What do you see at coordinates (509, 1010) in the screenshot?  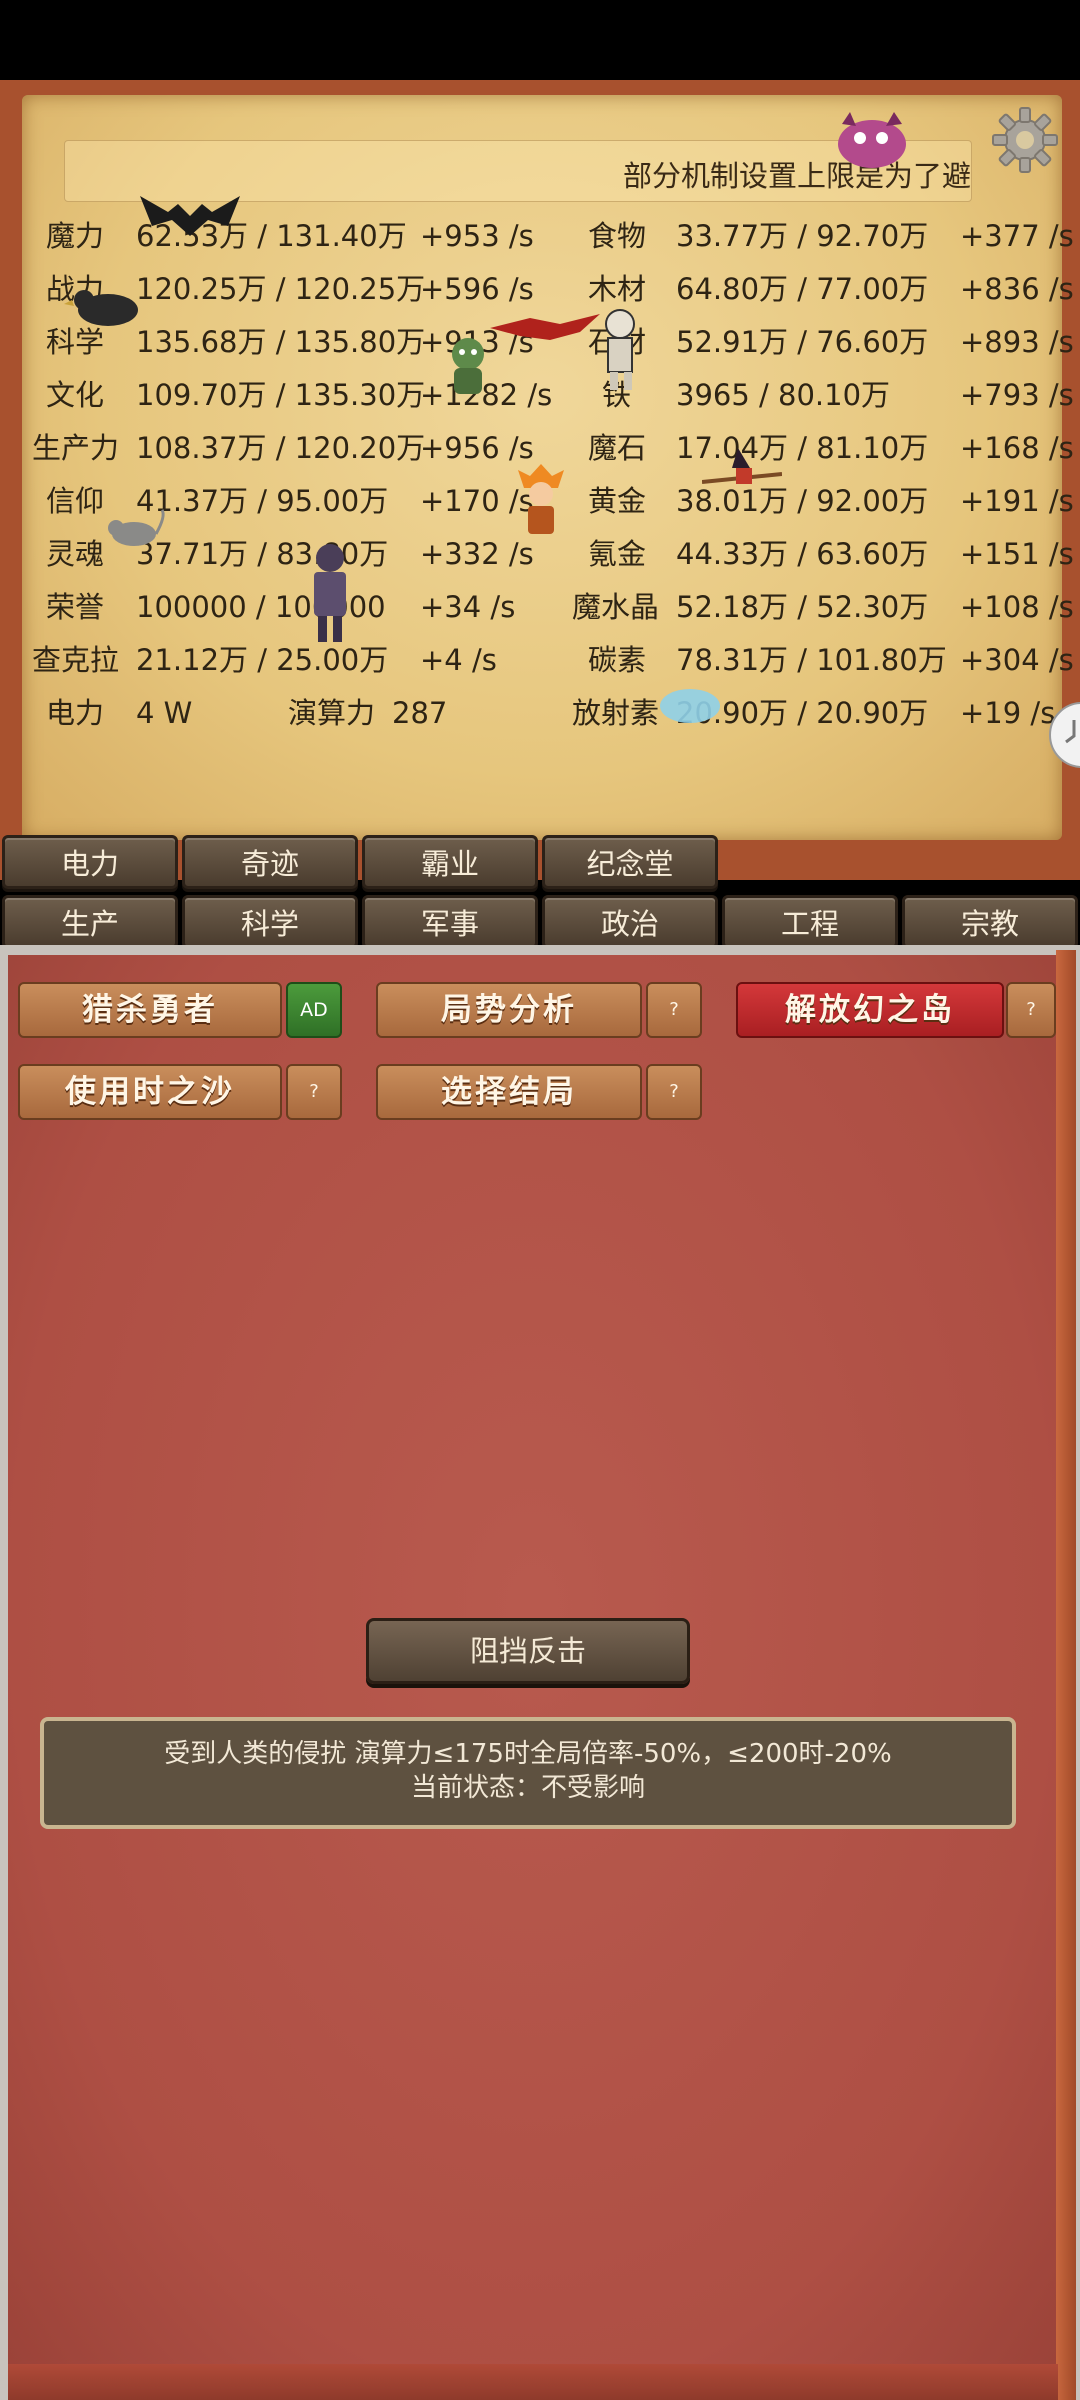 I see `situation-analysis-button: 局势分析` at bounding box center [509, 1010].